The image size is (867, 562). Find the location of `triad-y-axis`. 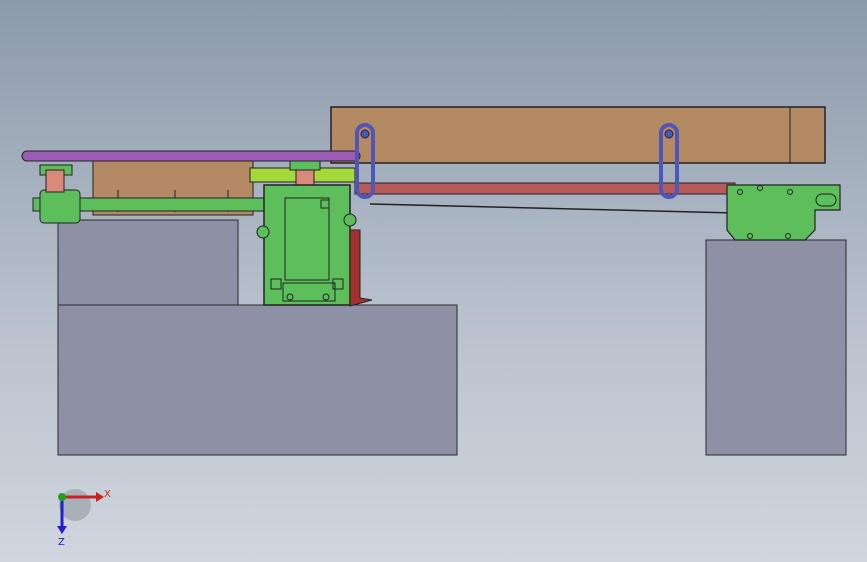

triad-y-axis is located at coordinates (62, 497).